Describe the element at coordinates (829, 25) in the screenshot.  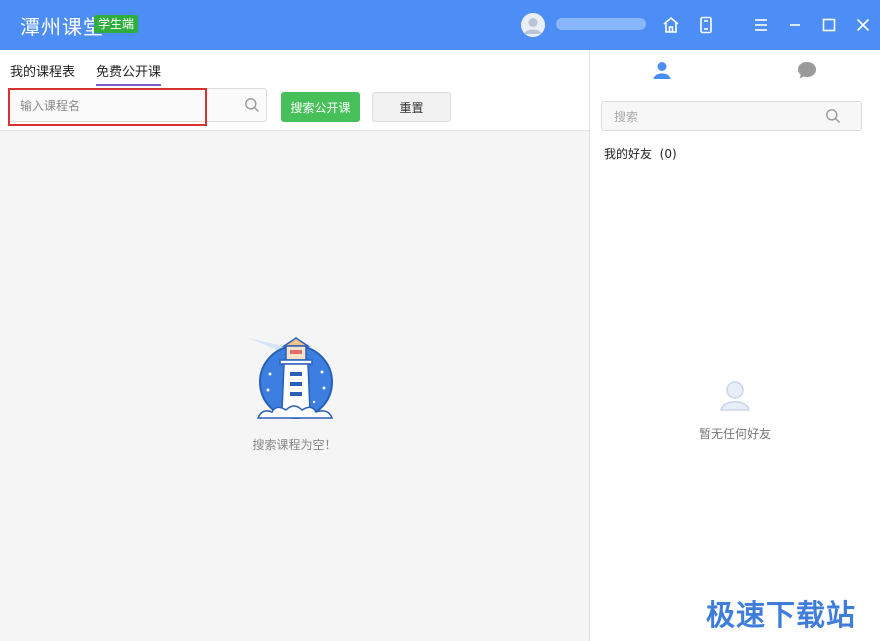
I see `maximize-icon` at that location.